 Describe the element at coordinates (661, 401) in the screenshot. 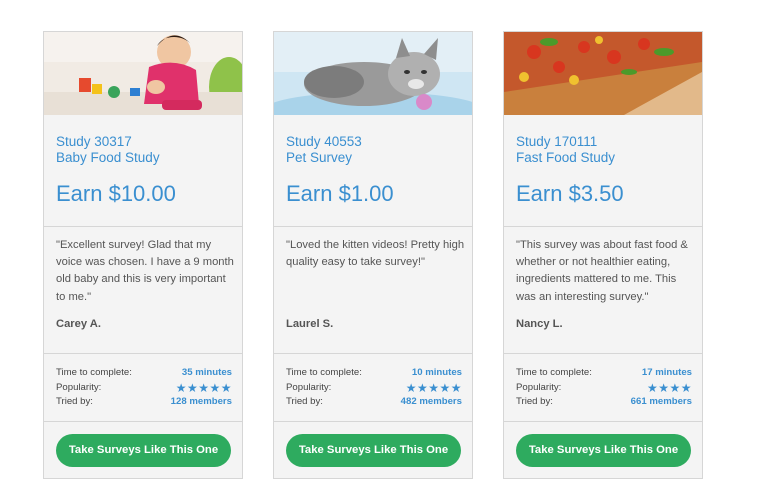

I see `tried-value: 661 members` at that location.